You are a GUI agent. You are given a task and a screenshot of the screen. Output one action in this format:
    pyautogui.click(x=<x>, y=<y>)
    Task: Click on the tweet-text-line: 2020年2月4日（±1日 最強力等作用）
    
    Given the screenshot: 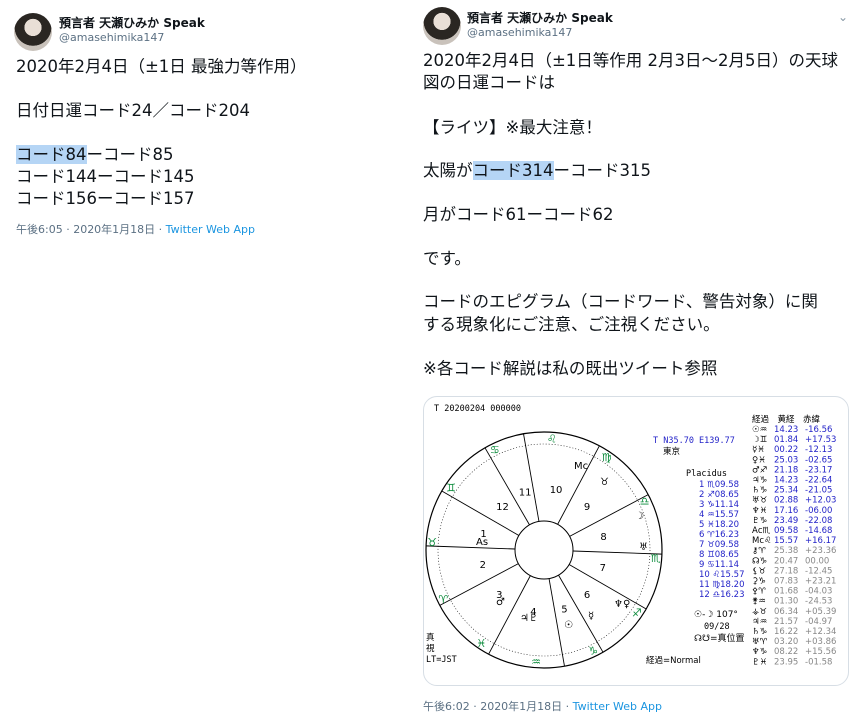 What is the action you would take?
    pyautogui.click(x=161, y=66)
    